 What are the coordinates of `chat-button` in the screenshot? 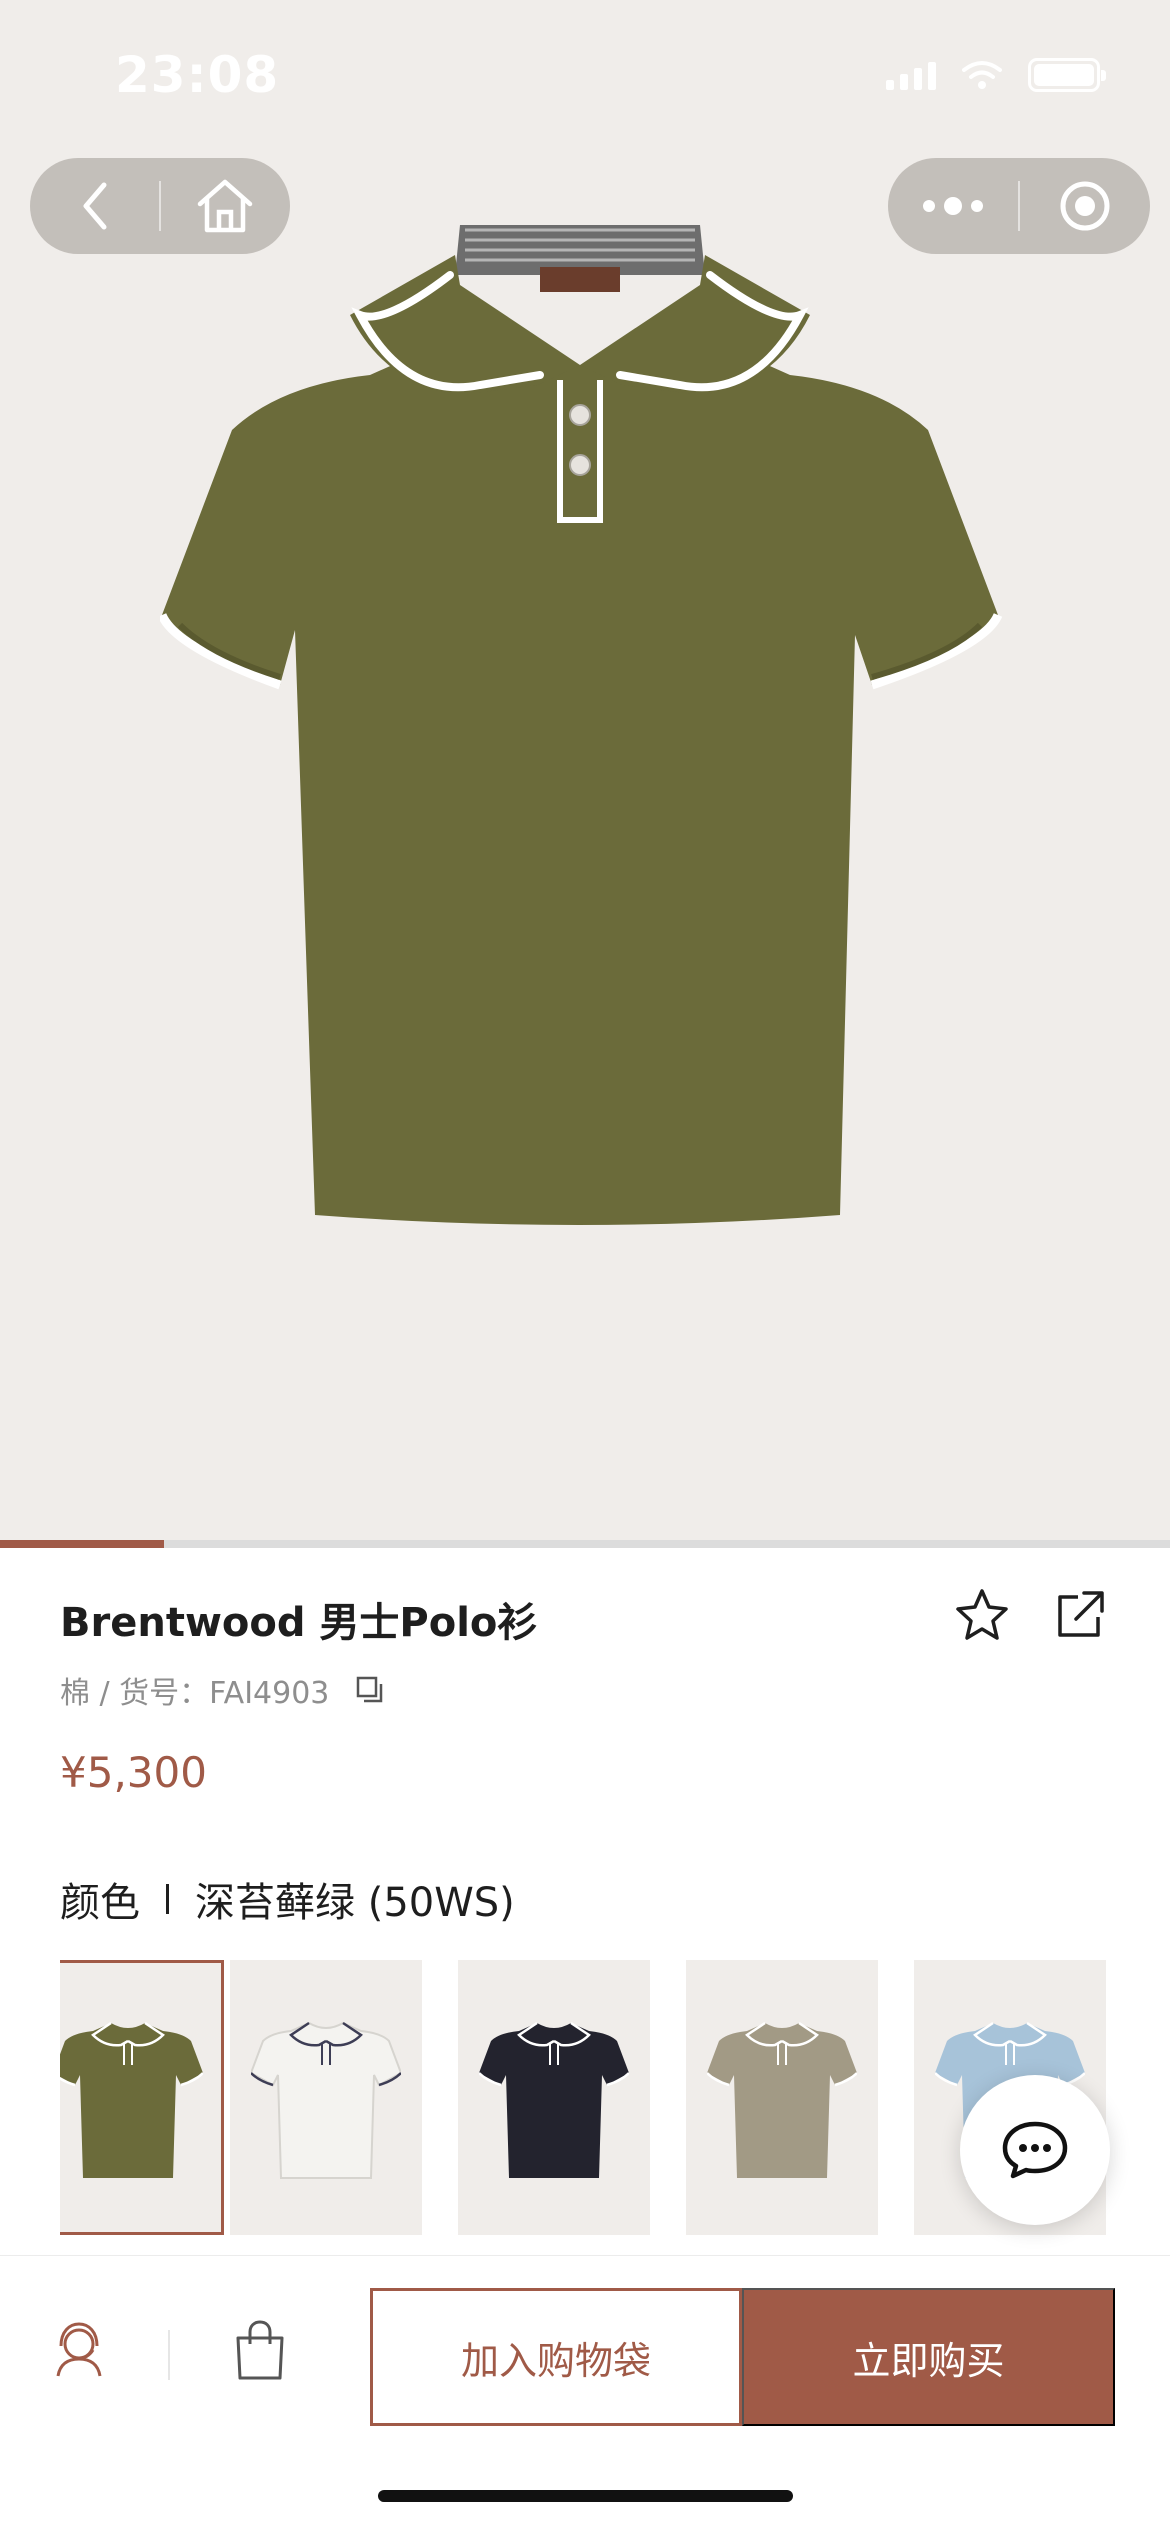 It's located at (1035, 2150).